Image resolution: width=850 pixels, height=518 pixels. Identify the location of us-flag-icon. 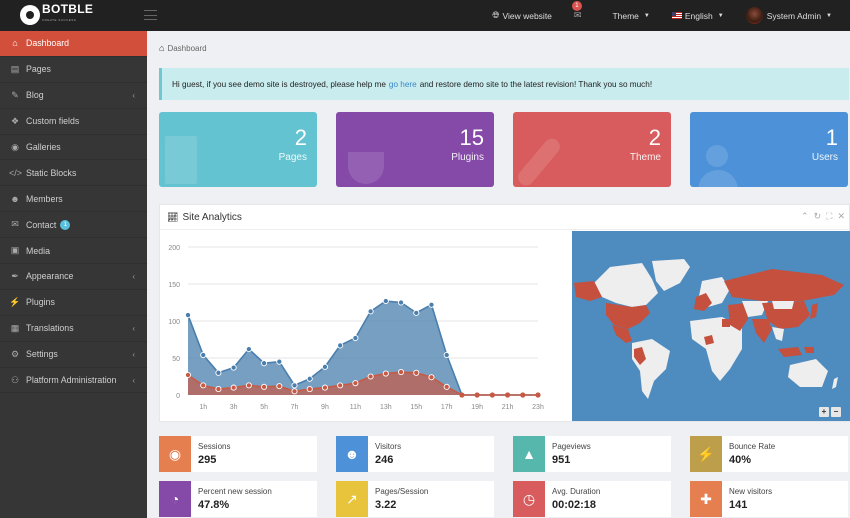
(676, 15).